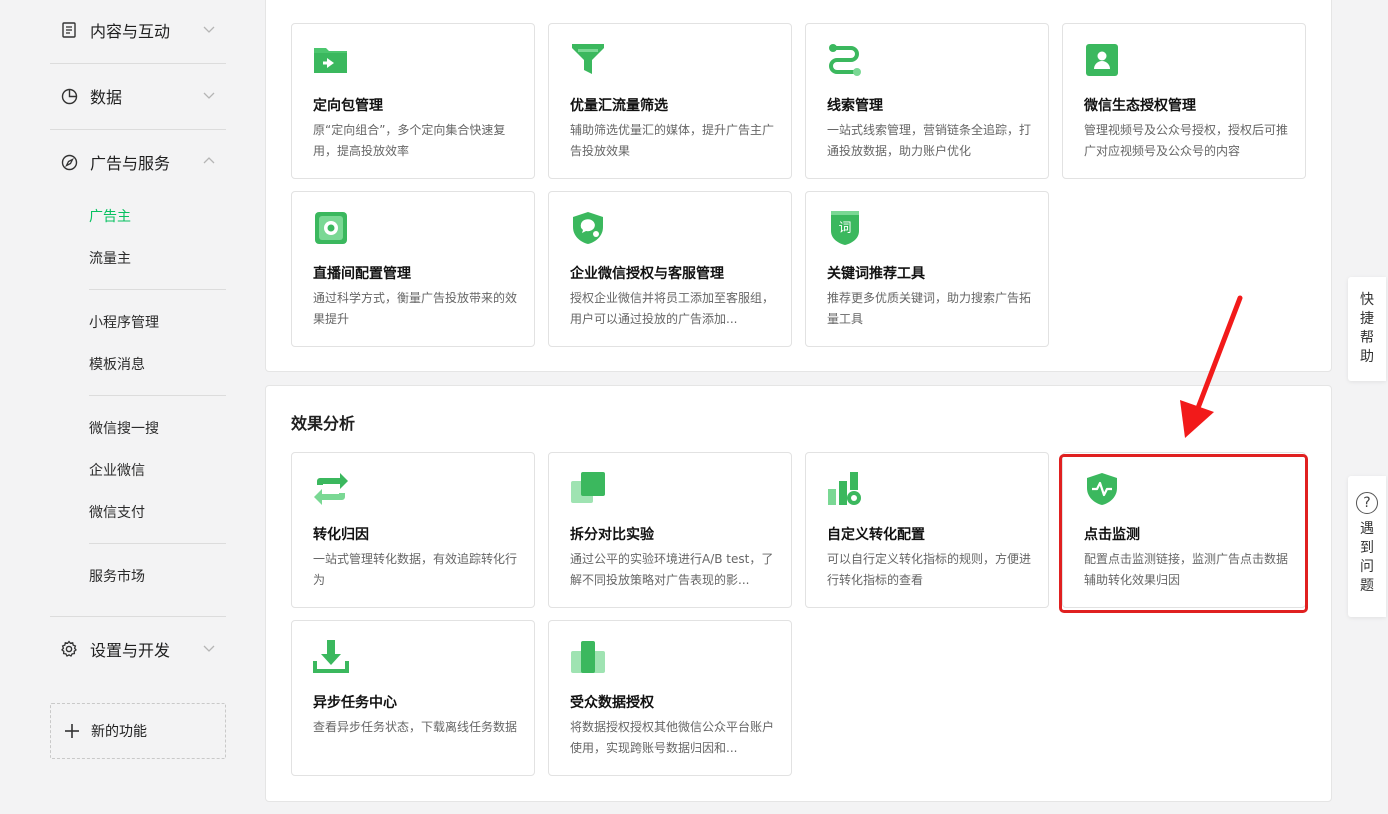  I want to click on sidebar-item-template-msg: 模板消息, so click(117, 364).